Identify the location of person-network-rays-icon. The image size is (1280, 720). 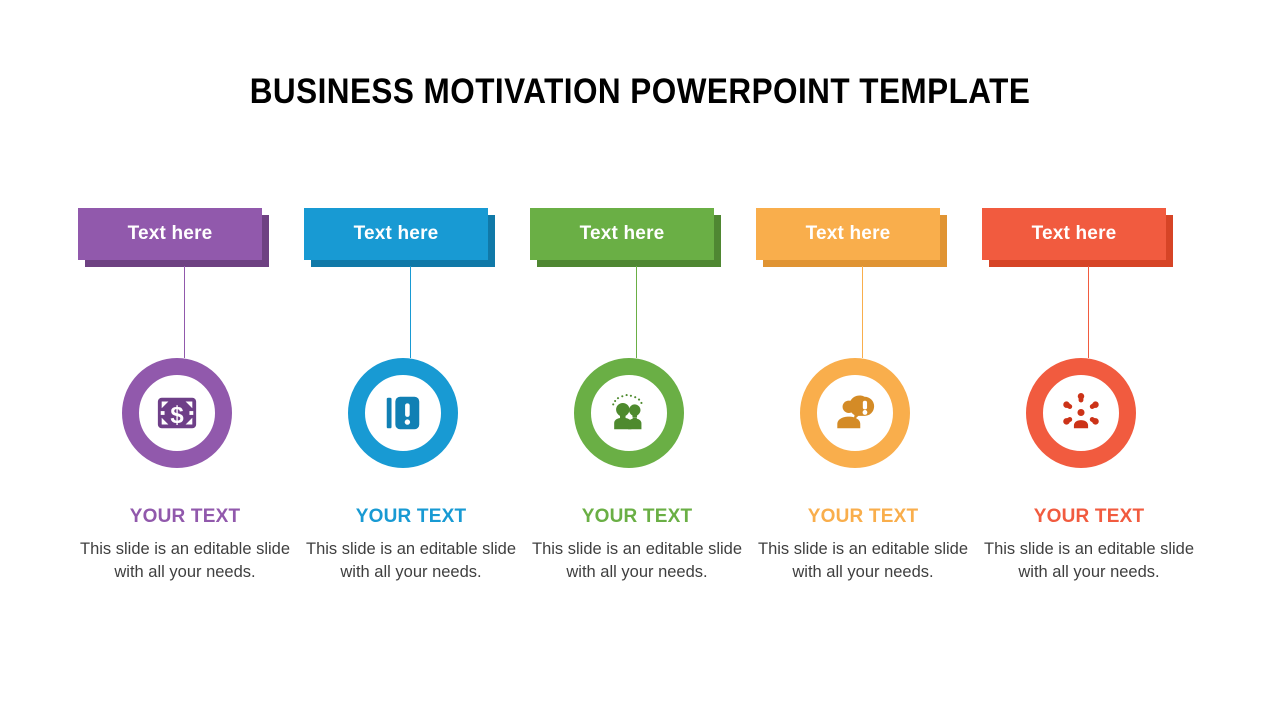
(1081, 413).